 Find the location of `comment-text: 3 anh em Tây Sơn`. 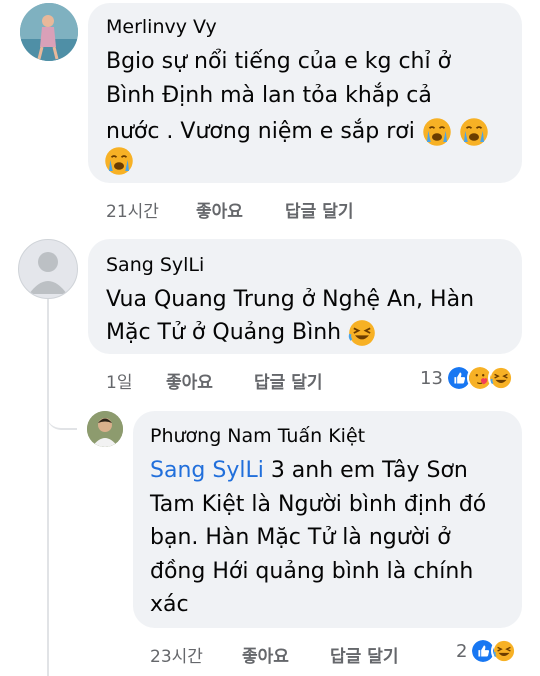

comment-text: 3 anh em Tây Sơn is located at coordinates (365, 470).